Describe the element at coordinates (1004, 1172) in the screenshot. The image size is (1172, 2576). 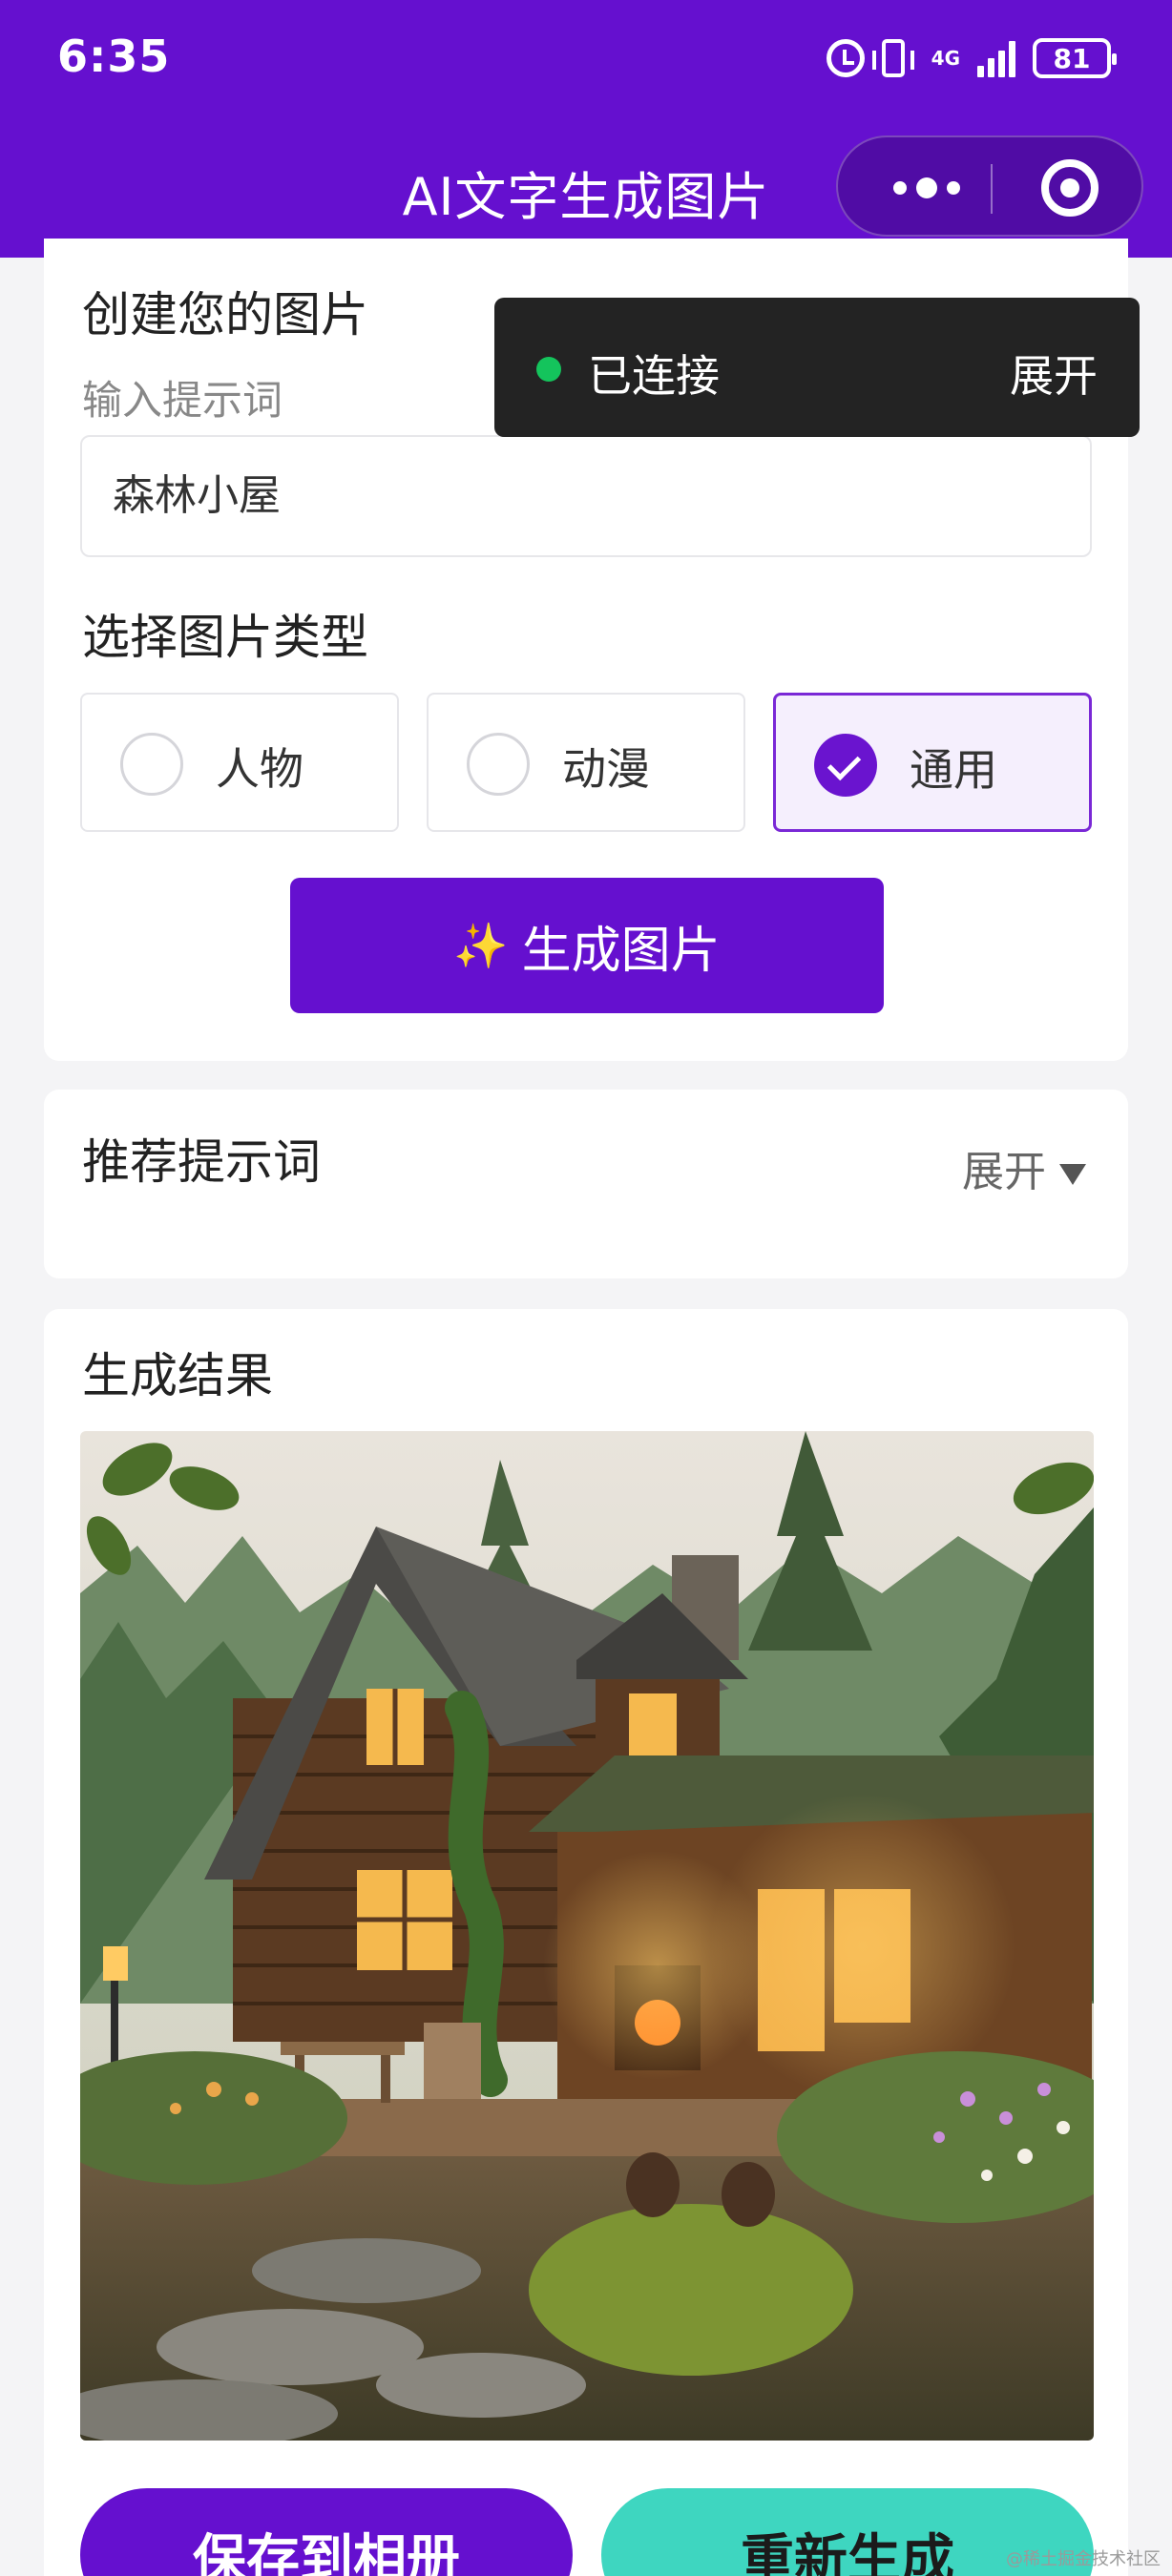
I see `expand-label: 展开` at that location.